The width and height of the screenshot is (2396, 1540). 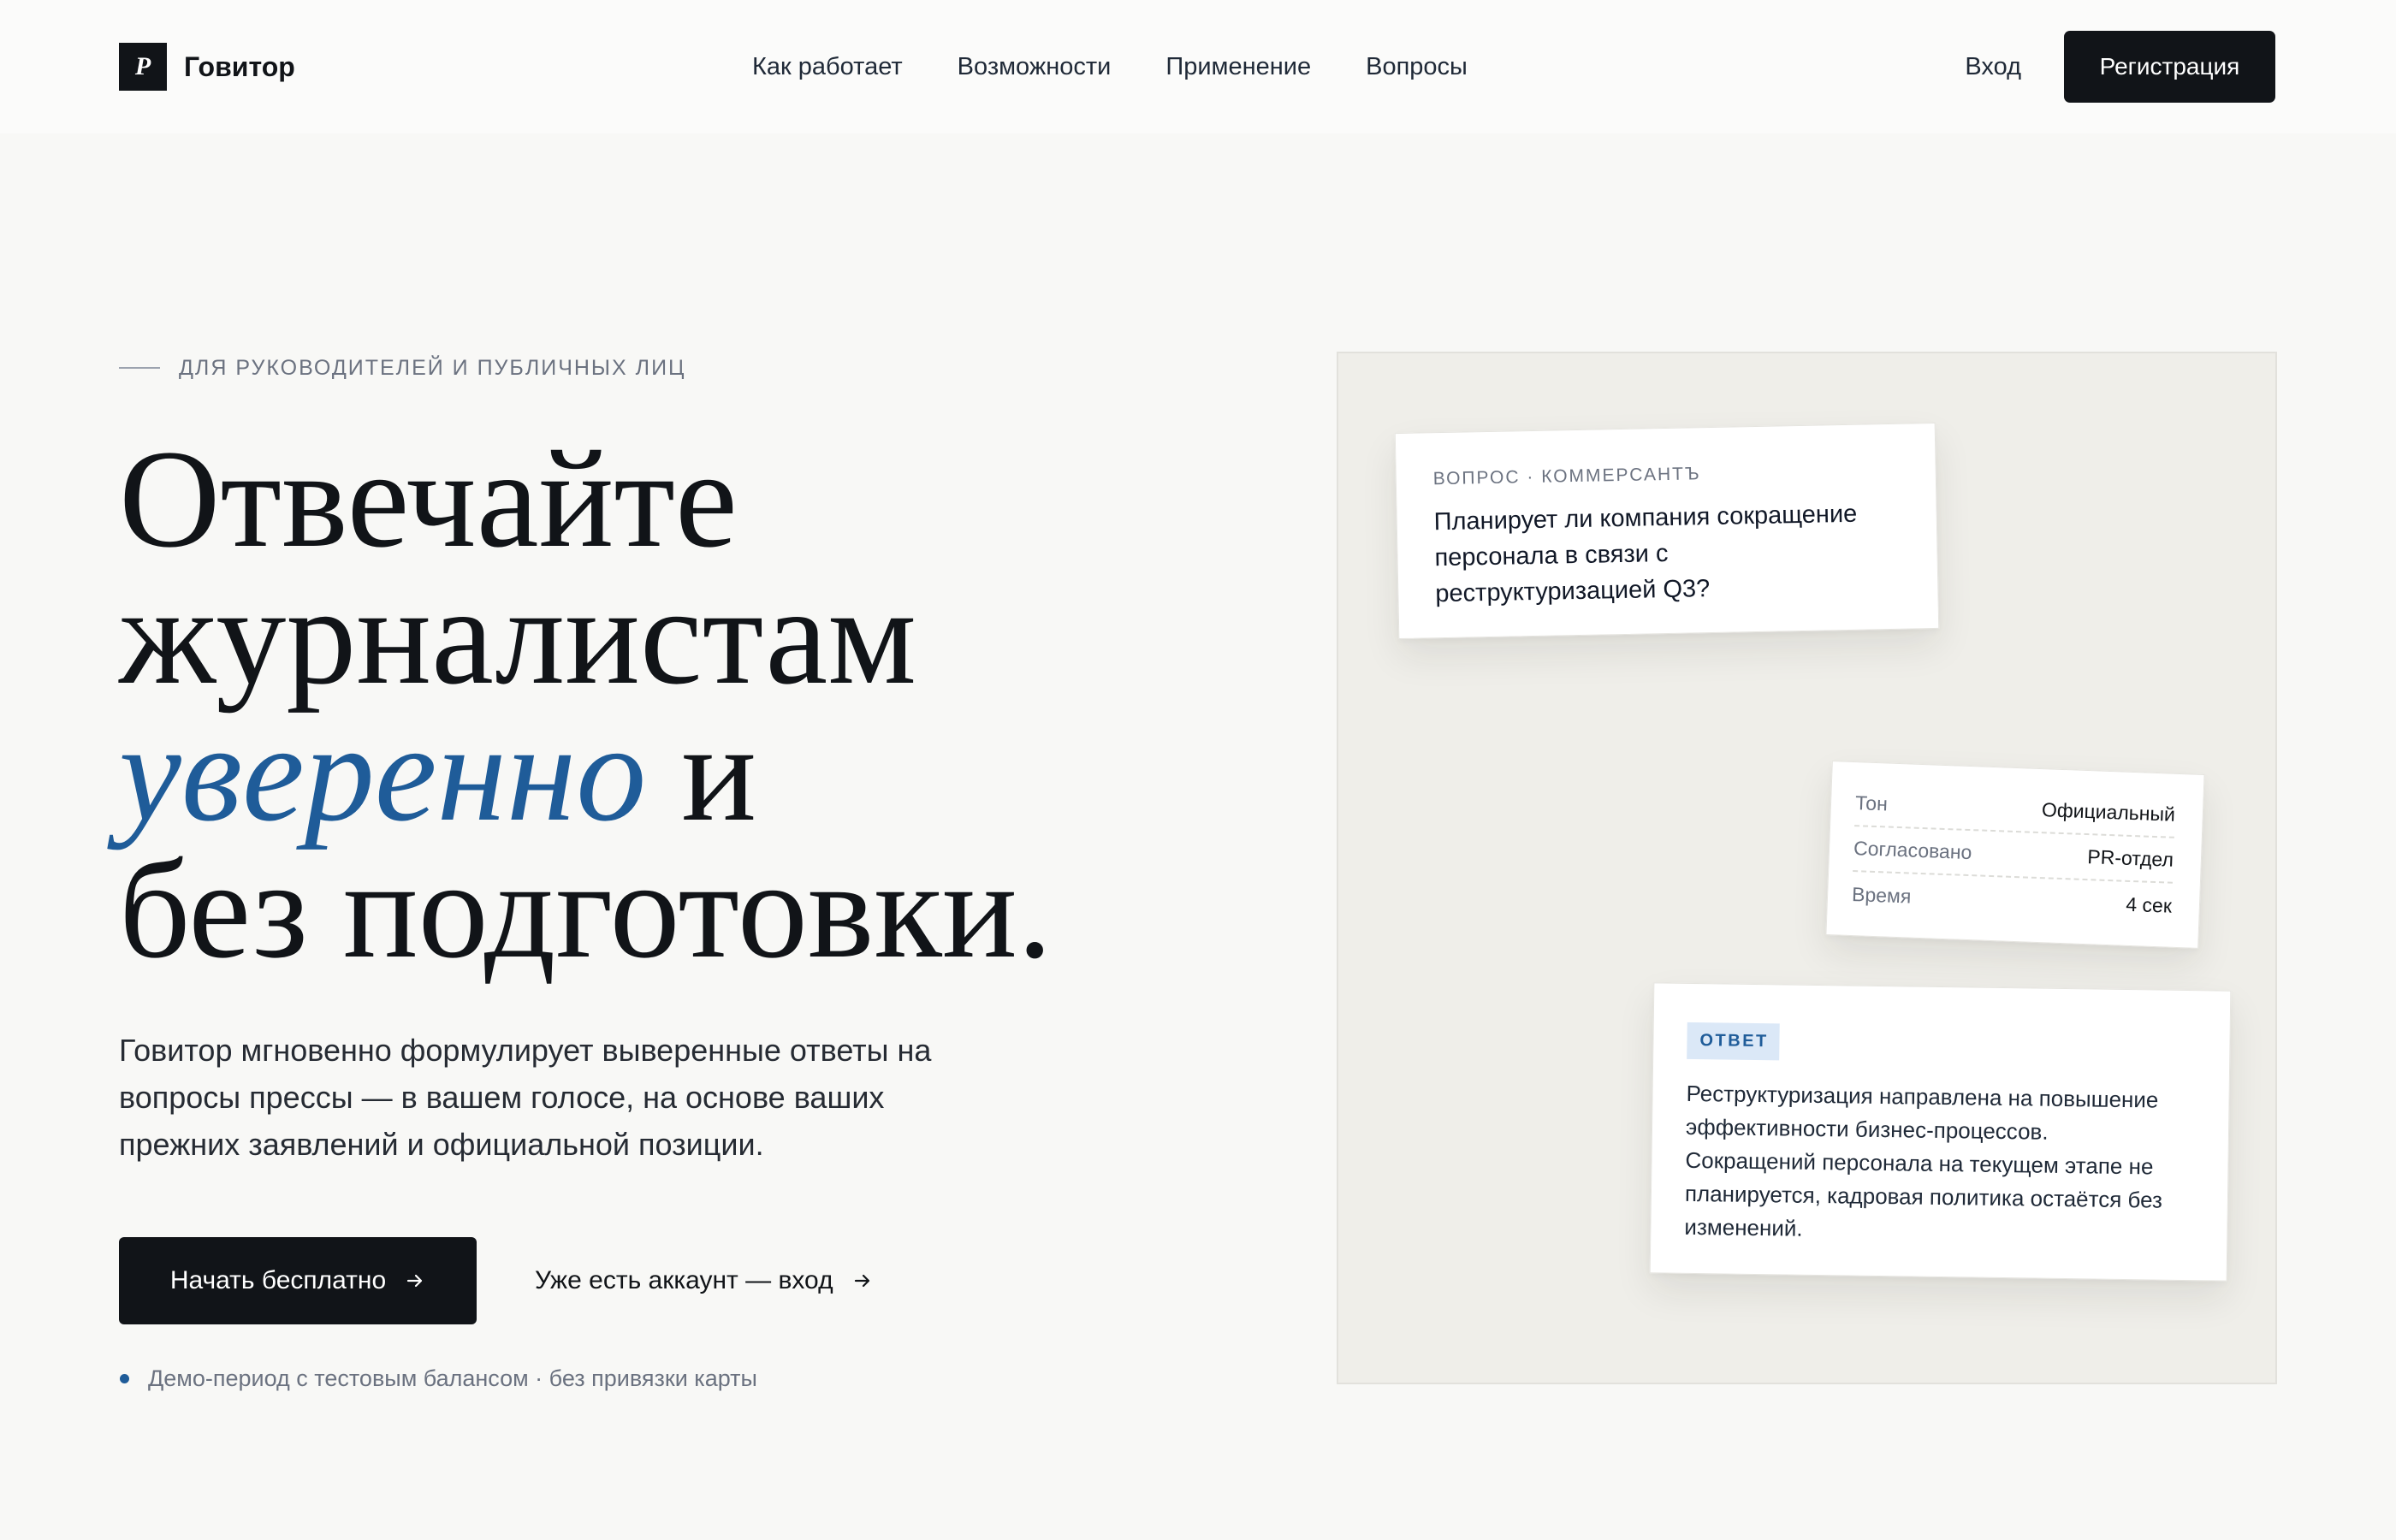 I want to click on title-line-3: уверенно и, so click(x=586, y=773).